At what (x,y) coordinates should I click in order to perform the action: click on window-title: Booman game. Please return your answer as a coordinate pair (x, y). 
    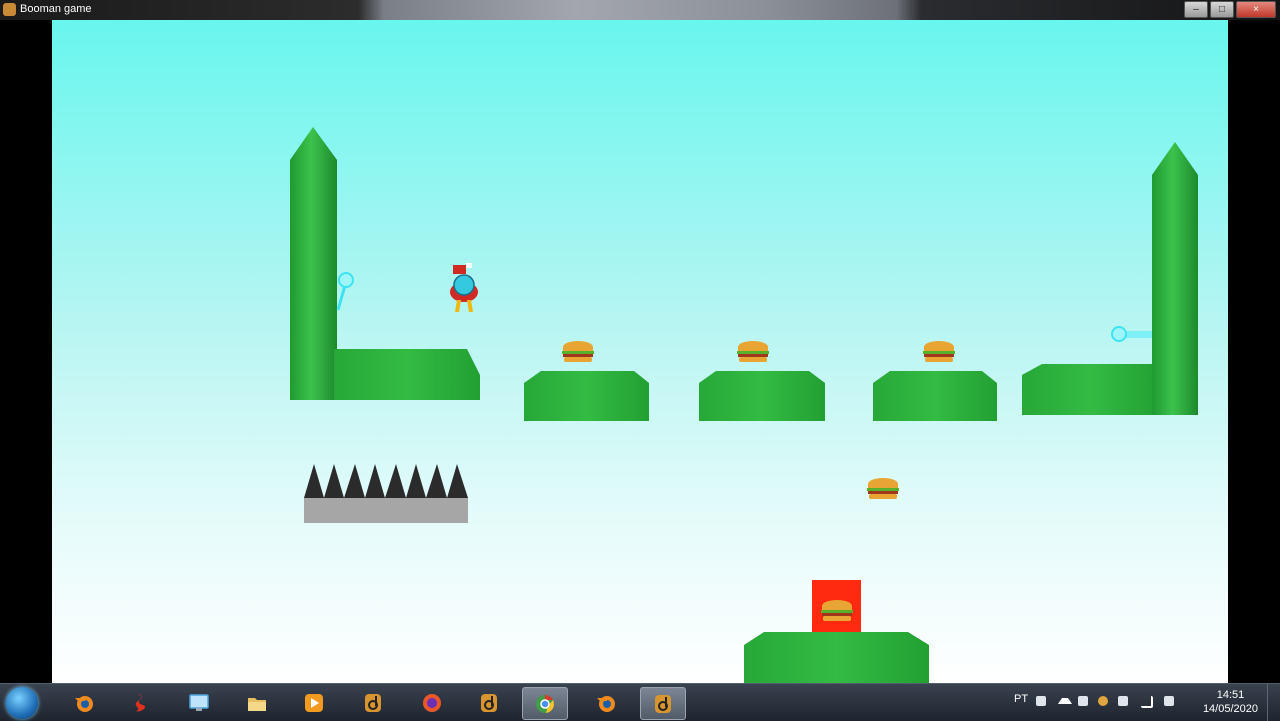
    Looking at the image, I should click on (56, 9).